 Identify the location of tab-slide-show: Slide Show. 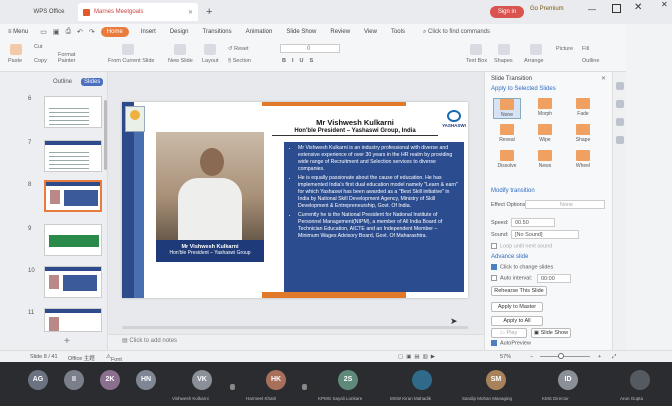
(301, 32).